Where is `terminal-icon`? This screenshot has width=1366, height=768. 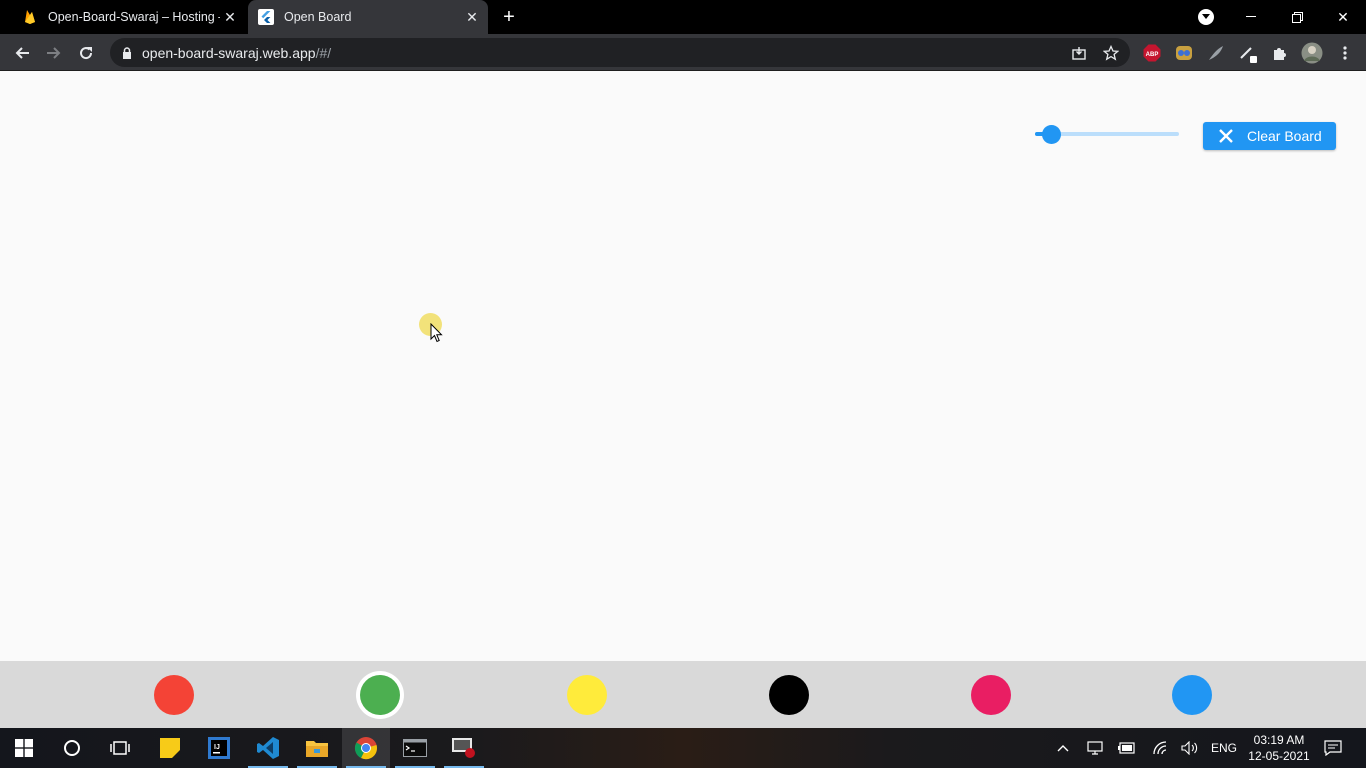 terminal-icon is located at coordinates (415, 748).